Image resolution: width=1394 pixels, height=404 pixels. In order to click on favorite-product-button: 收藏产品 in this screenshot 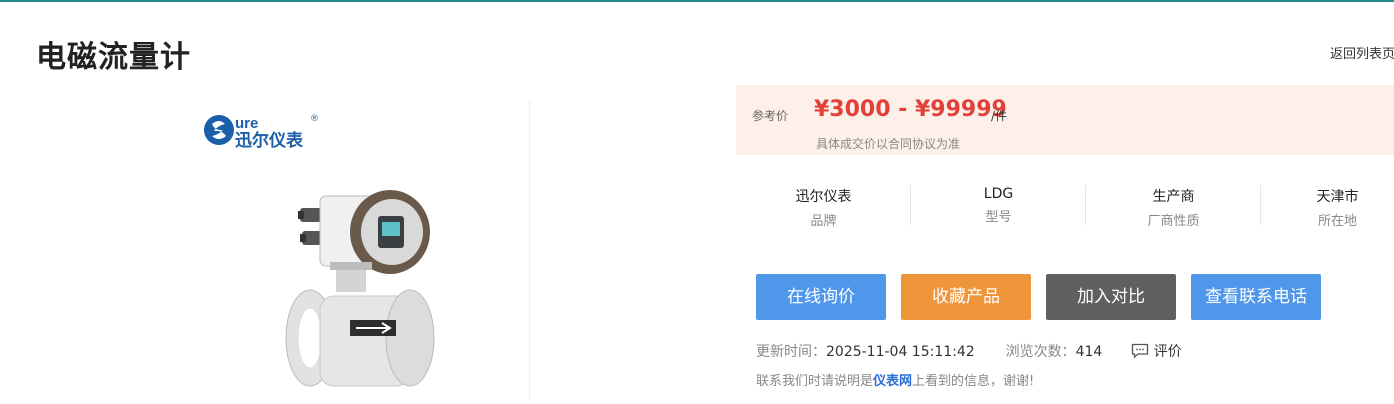, I will do `click(966, 297)`.